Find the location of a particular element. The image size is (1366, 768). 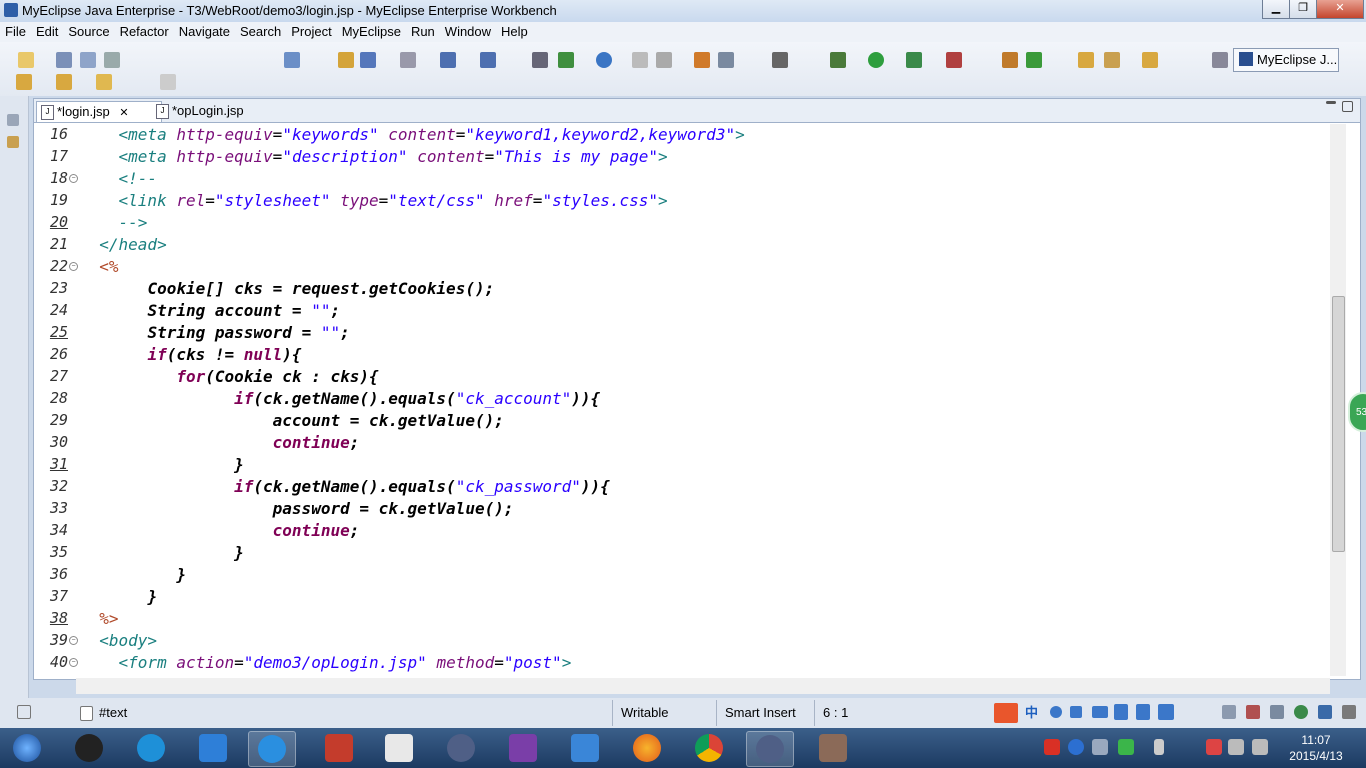

next-annotation-icon is located at coordinates (24, 82).